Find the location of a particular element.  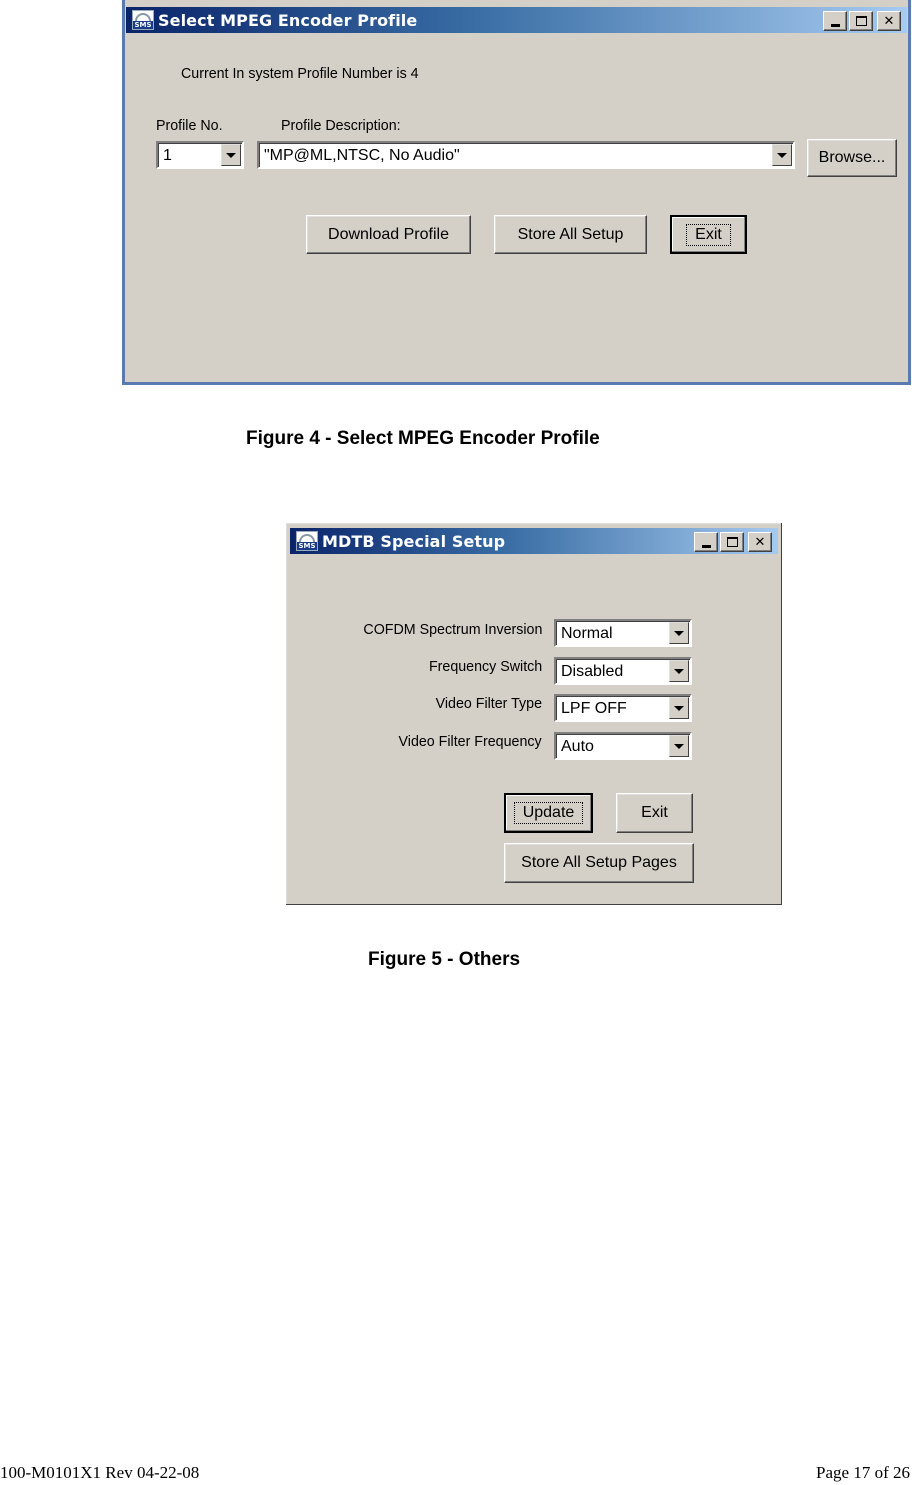

store-all-setup-button: Store All Setup is located at coordinates (570, 234).